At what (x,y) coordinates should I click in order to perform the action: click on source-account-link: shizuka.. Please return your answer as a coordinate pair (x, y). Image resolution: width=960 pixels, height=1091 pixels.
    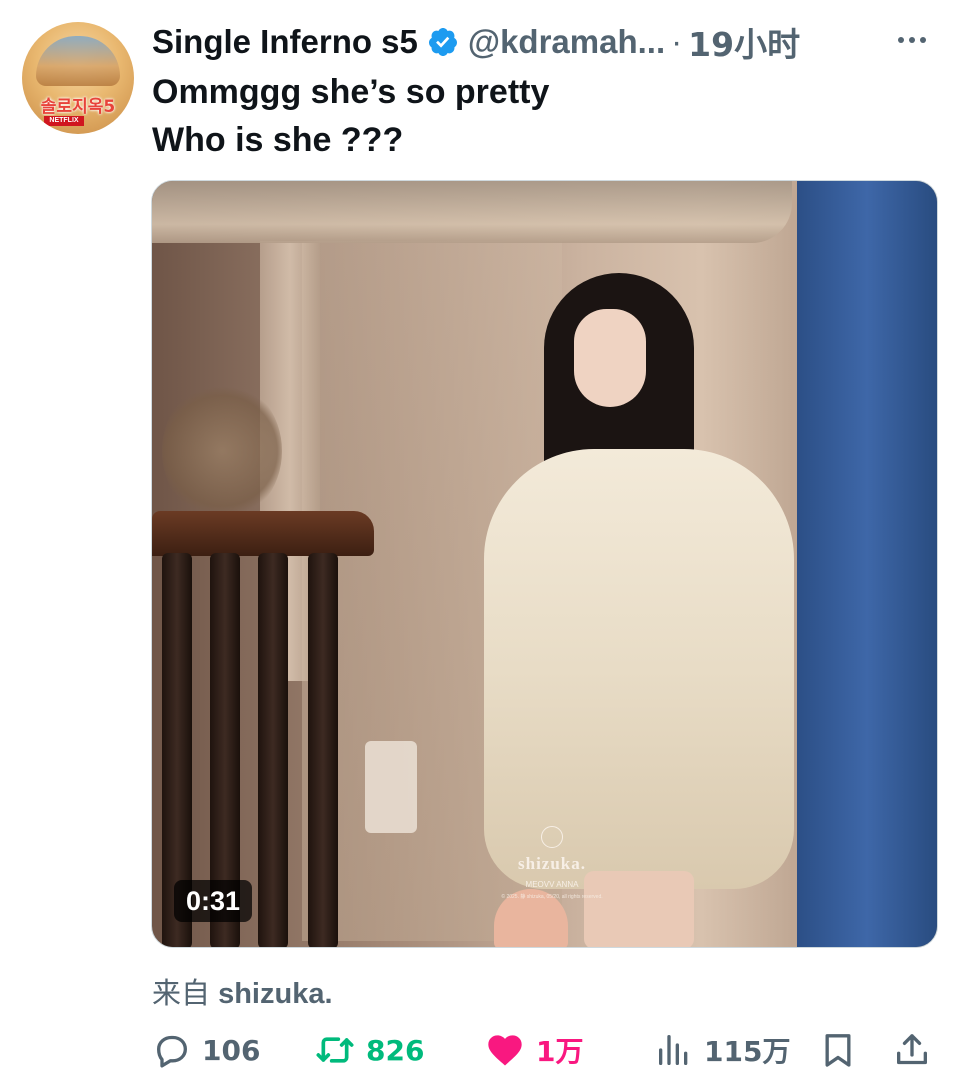
    Looking at the image, I should click on (275, 994).